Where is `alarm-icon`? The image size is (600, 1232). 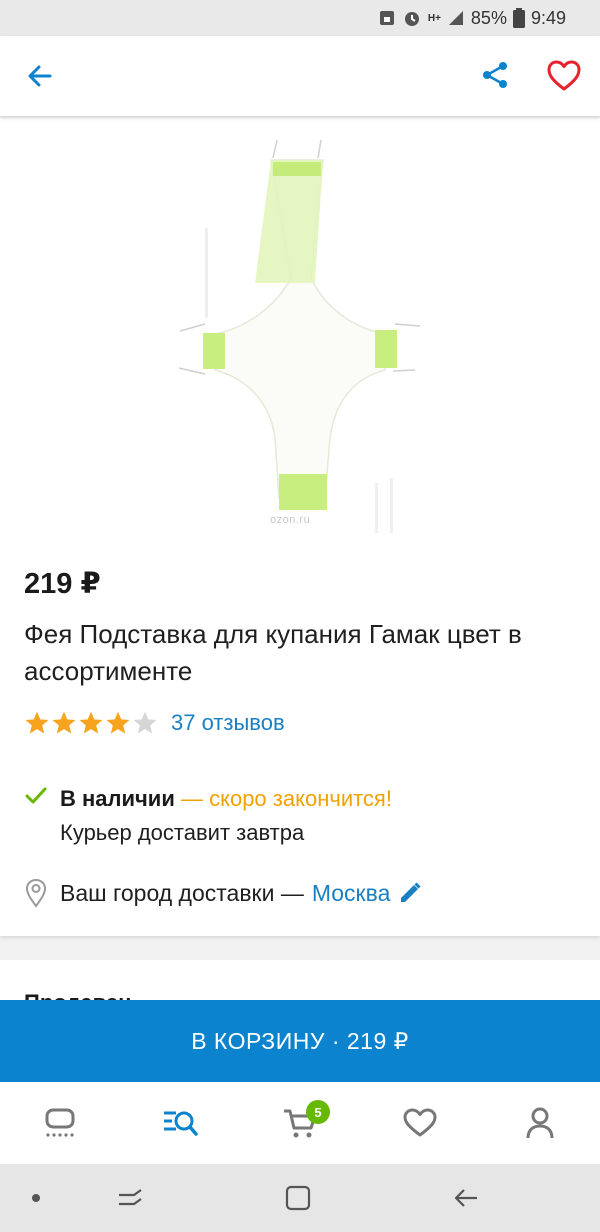
alarm-icon is located at coordinates (412, 18).